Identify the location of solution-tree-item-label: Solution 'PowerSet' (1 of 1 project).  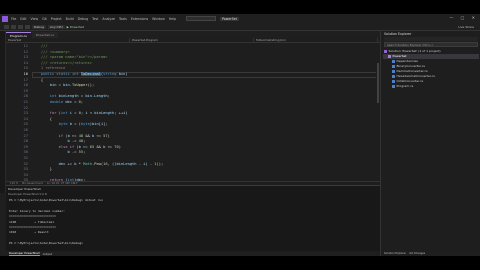
(414, 51).